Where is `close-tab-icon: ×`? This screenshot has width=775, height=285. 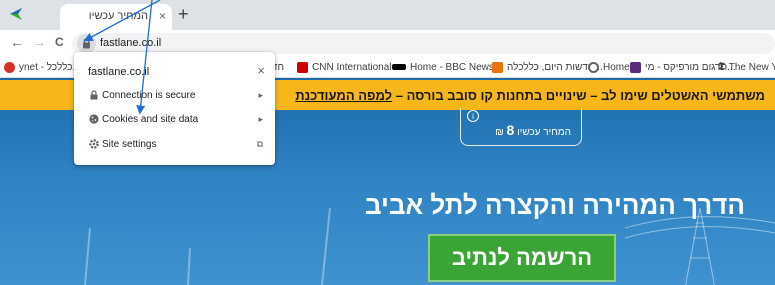
close-tab-icon: × is located at coordinates (162, 16).